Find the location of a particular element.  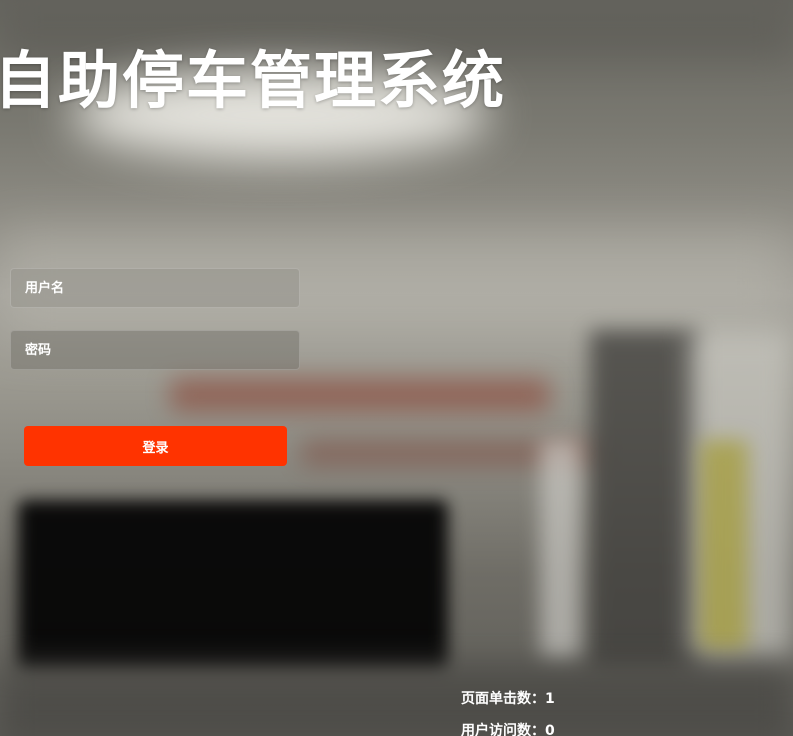

background-pole is located at coordinates (560, 550).